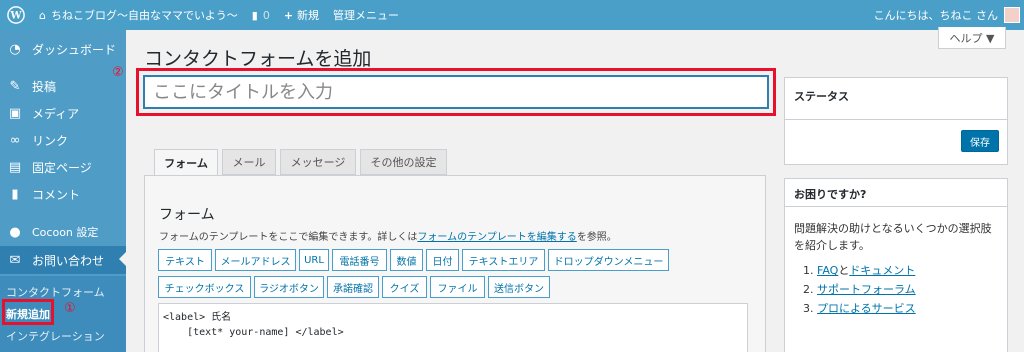  What do you see at coordinates (936, 15) in the screenshot?
I see `greeting: こんにちは、ちねこ さん` at bounding box center [936, 15].